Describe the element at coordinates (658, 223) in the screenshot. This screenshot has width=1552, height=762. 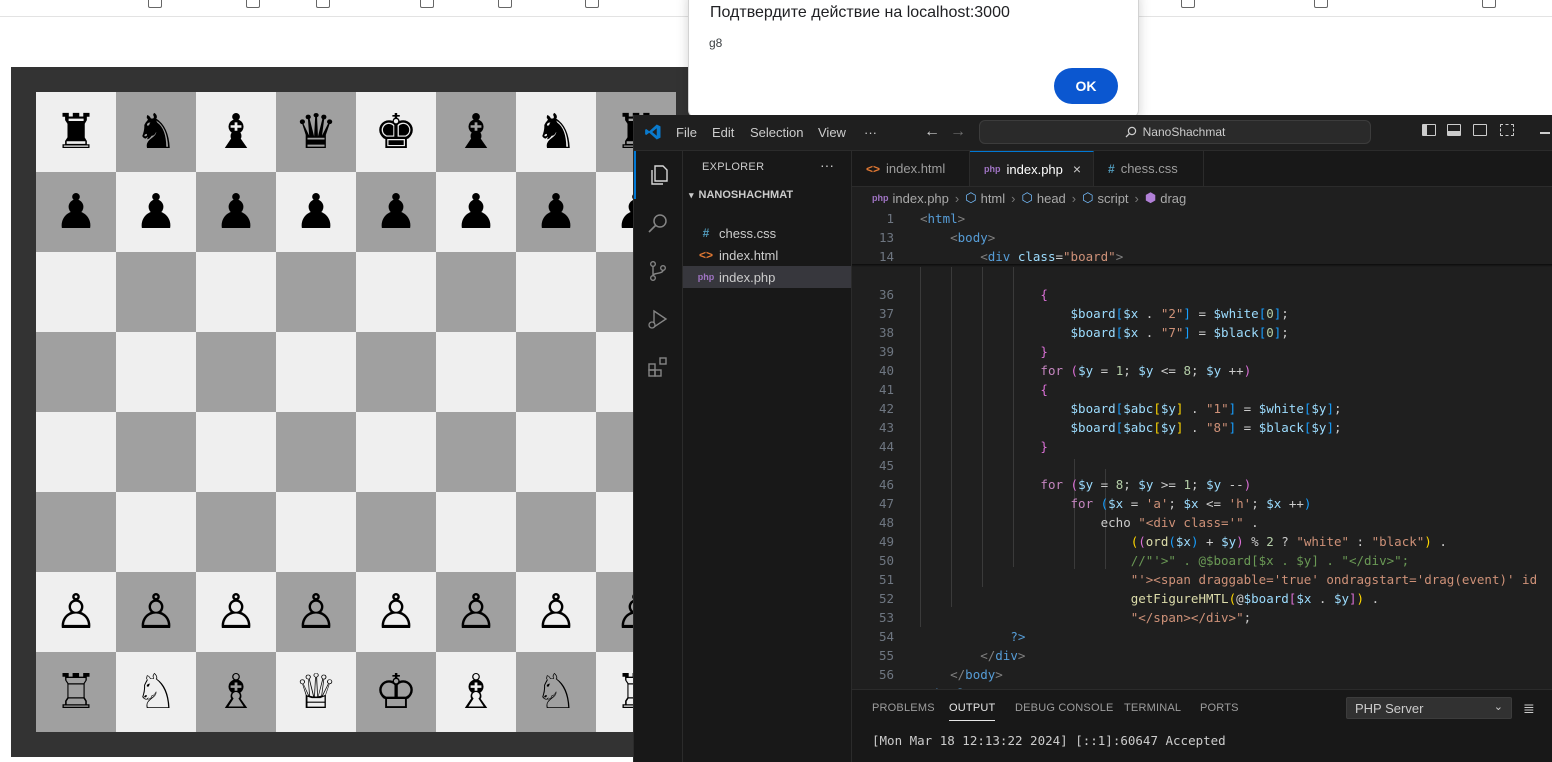
I see `search-activity` at that location.